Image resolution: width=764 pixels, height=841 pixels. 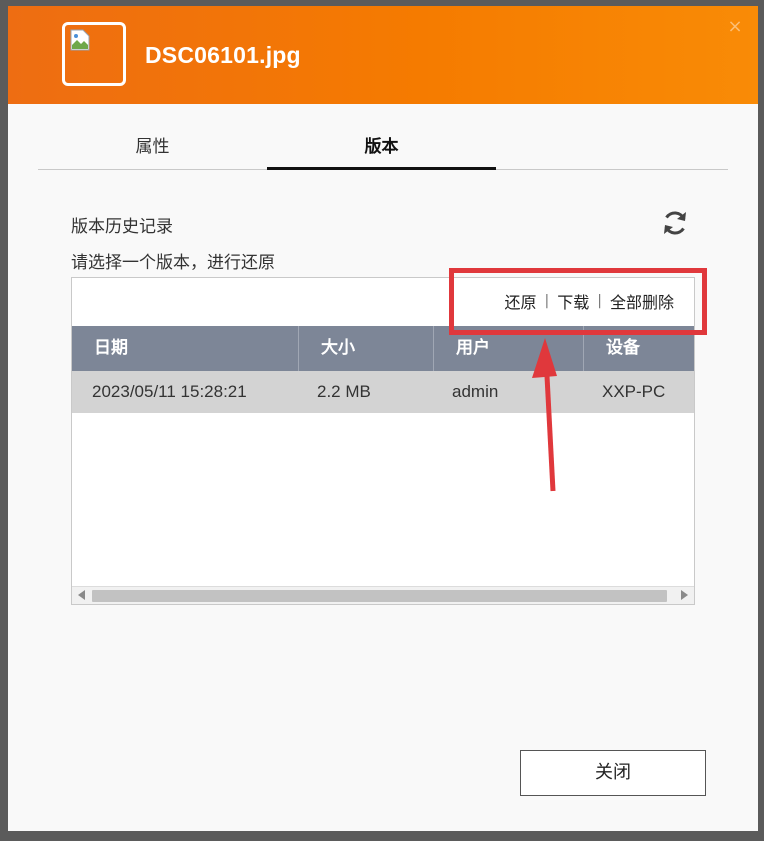 What do you see at coordinates (223, 55) in the screenshot?
I see `file-name-title: DSC06101.jpg` at bounding box center [223, 55].